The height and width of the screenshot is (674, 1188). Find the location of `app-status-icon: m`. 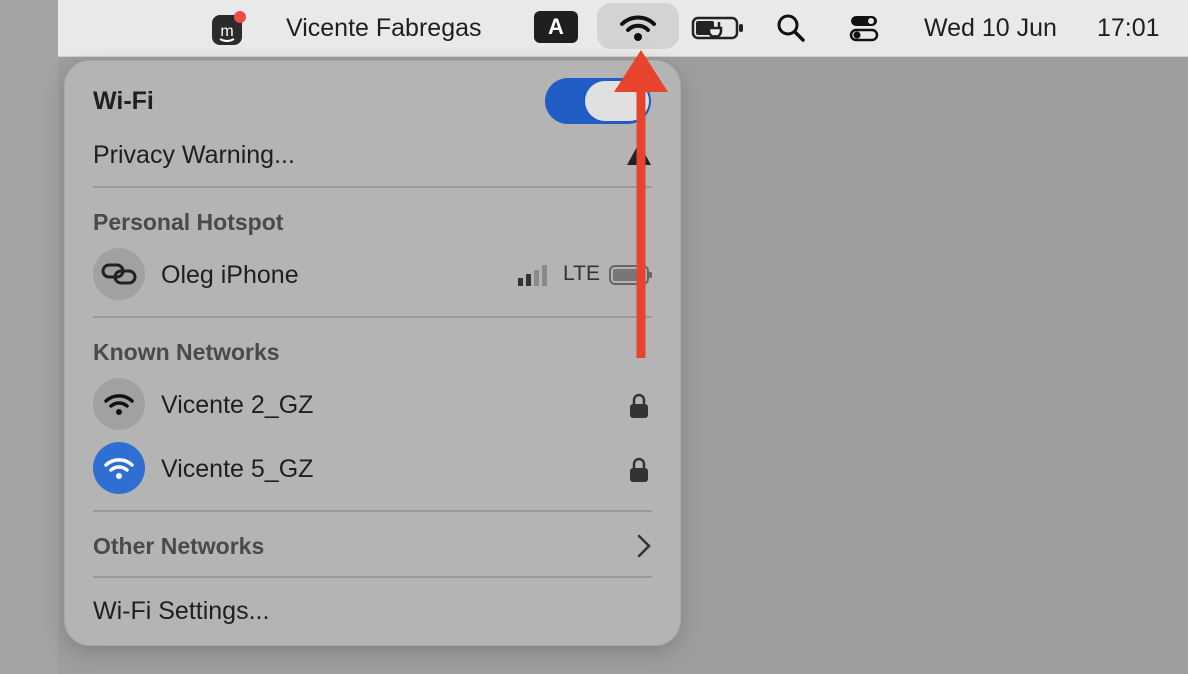

app-status-icon: m is located at coordinates (229, 28).